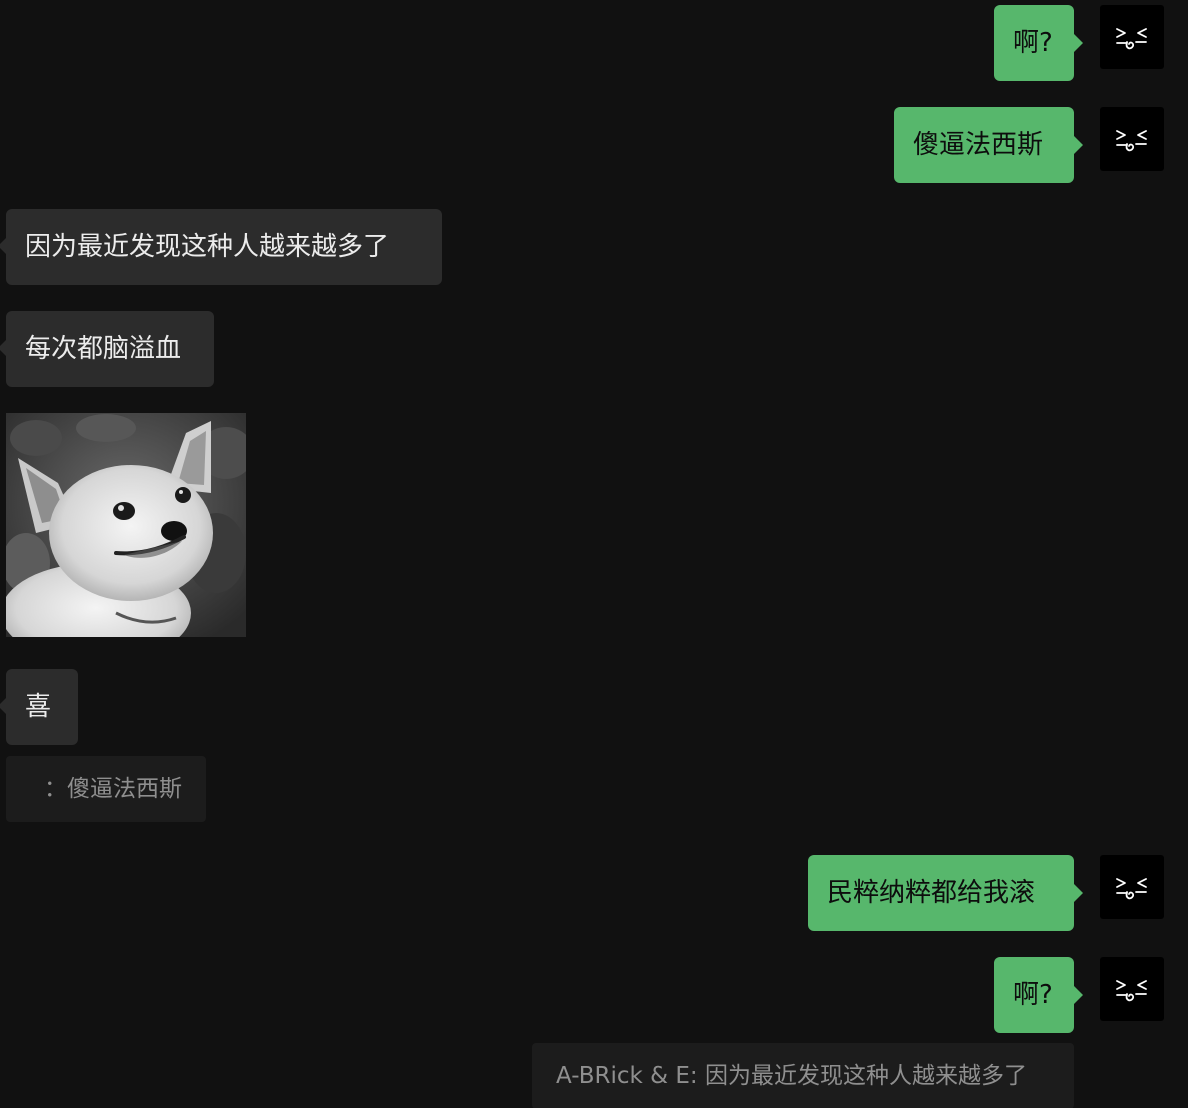  What do you see at coordinates (803, 1075) in the screenshot?
I see `quoted-message: A-BRick & E: 因为最近发现这种人越来越多了` at bounding box center [803, 1075].